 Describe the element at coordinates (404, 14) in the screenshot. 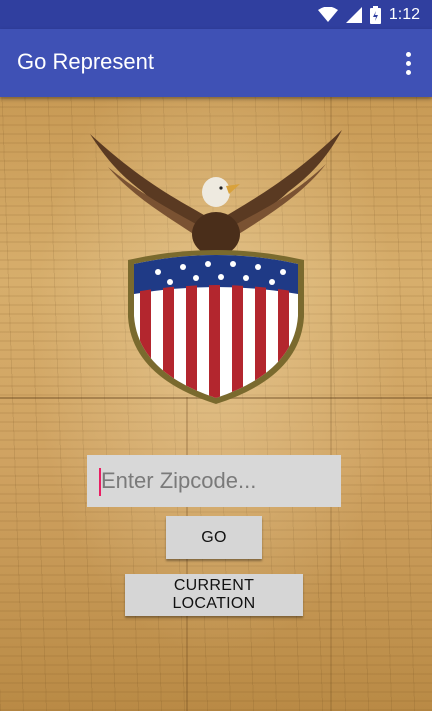

I see `status-time: 1:12` at that location.